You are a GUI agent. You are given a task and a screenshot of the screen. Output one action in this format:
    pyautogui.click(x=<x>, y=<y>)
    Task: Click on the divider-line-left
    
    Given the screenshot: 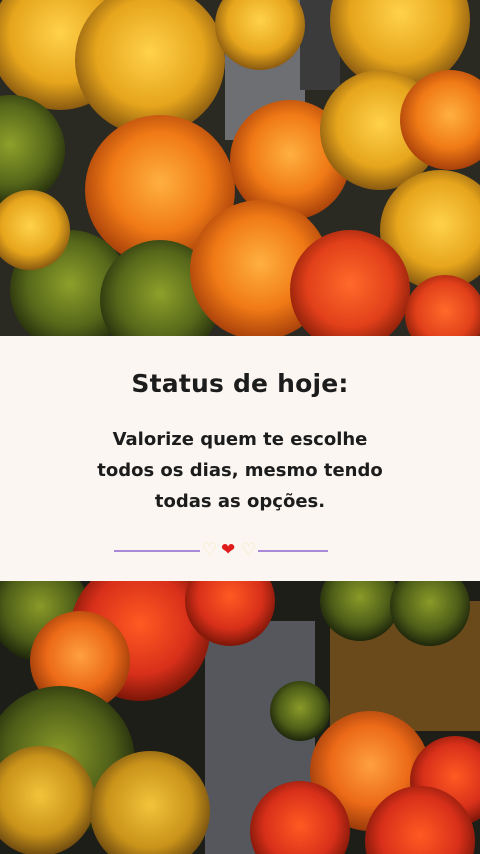 What is the action you would take?
    pyautogui.click(x=157, y=551)
    